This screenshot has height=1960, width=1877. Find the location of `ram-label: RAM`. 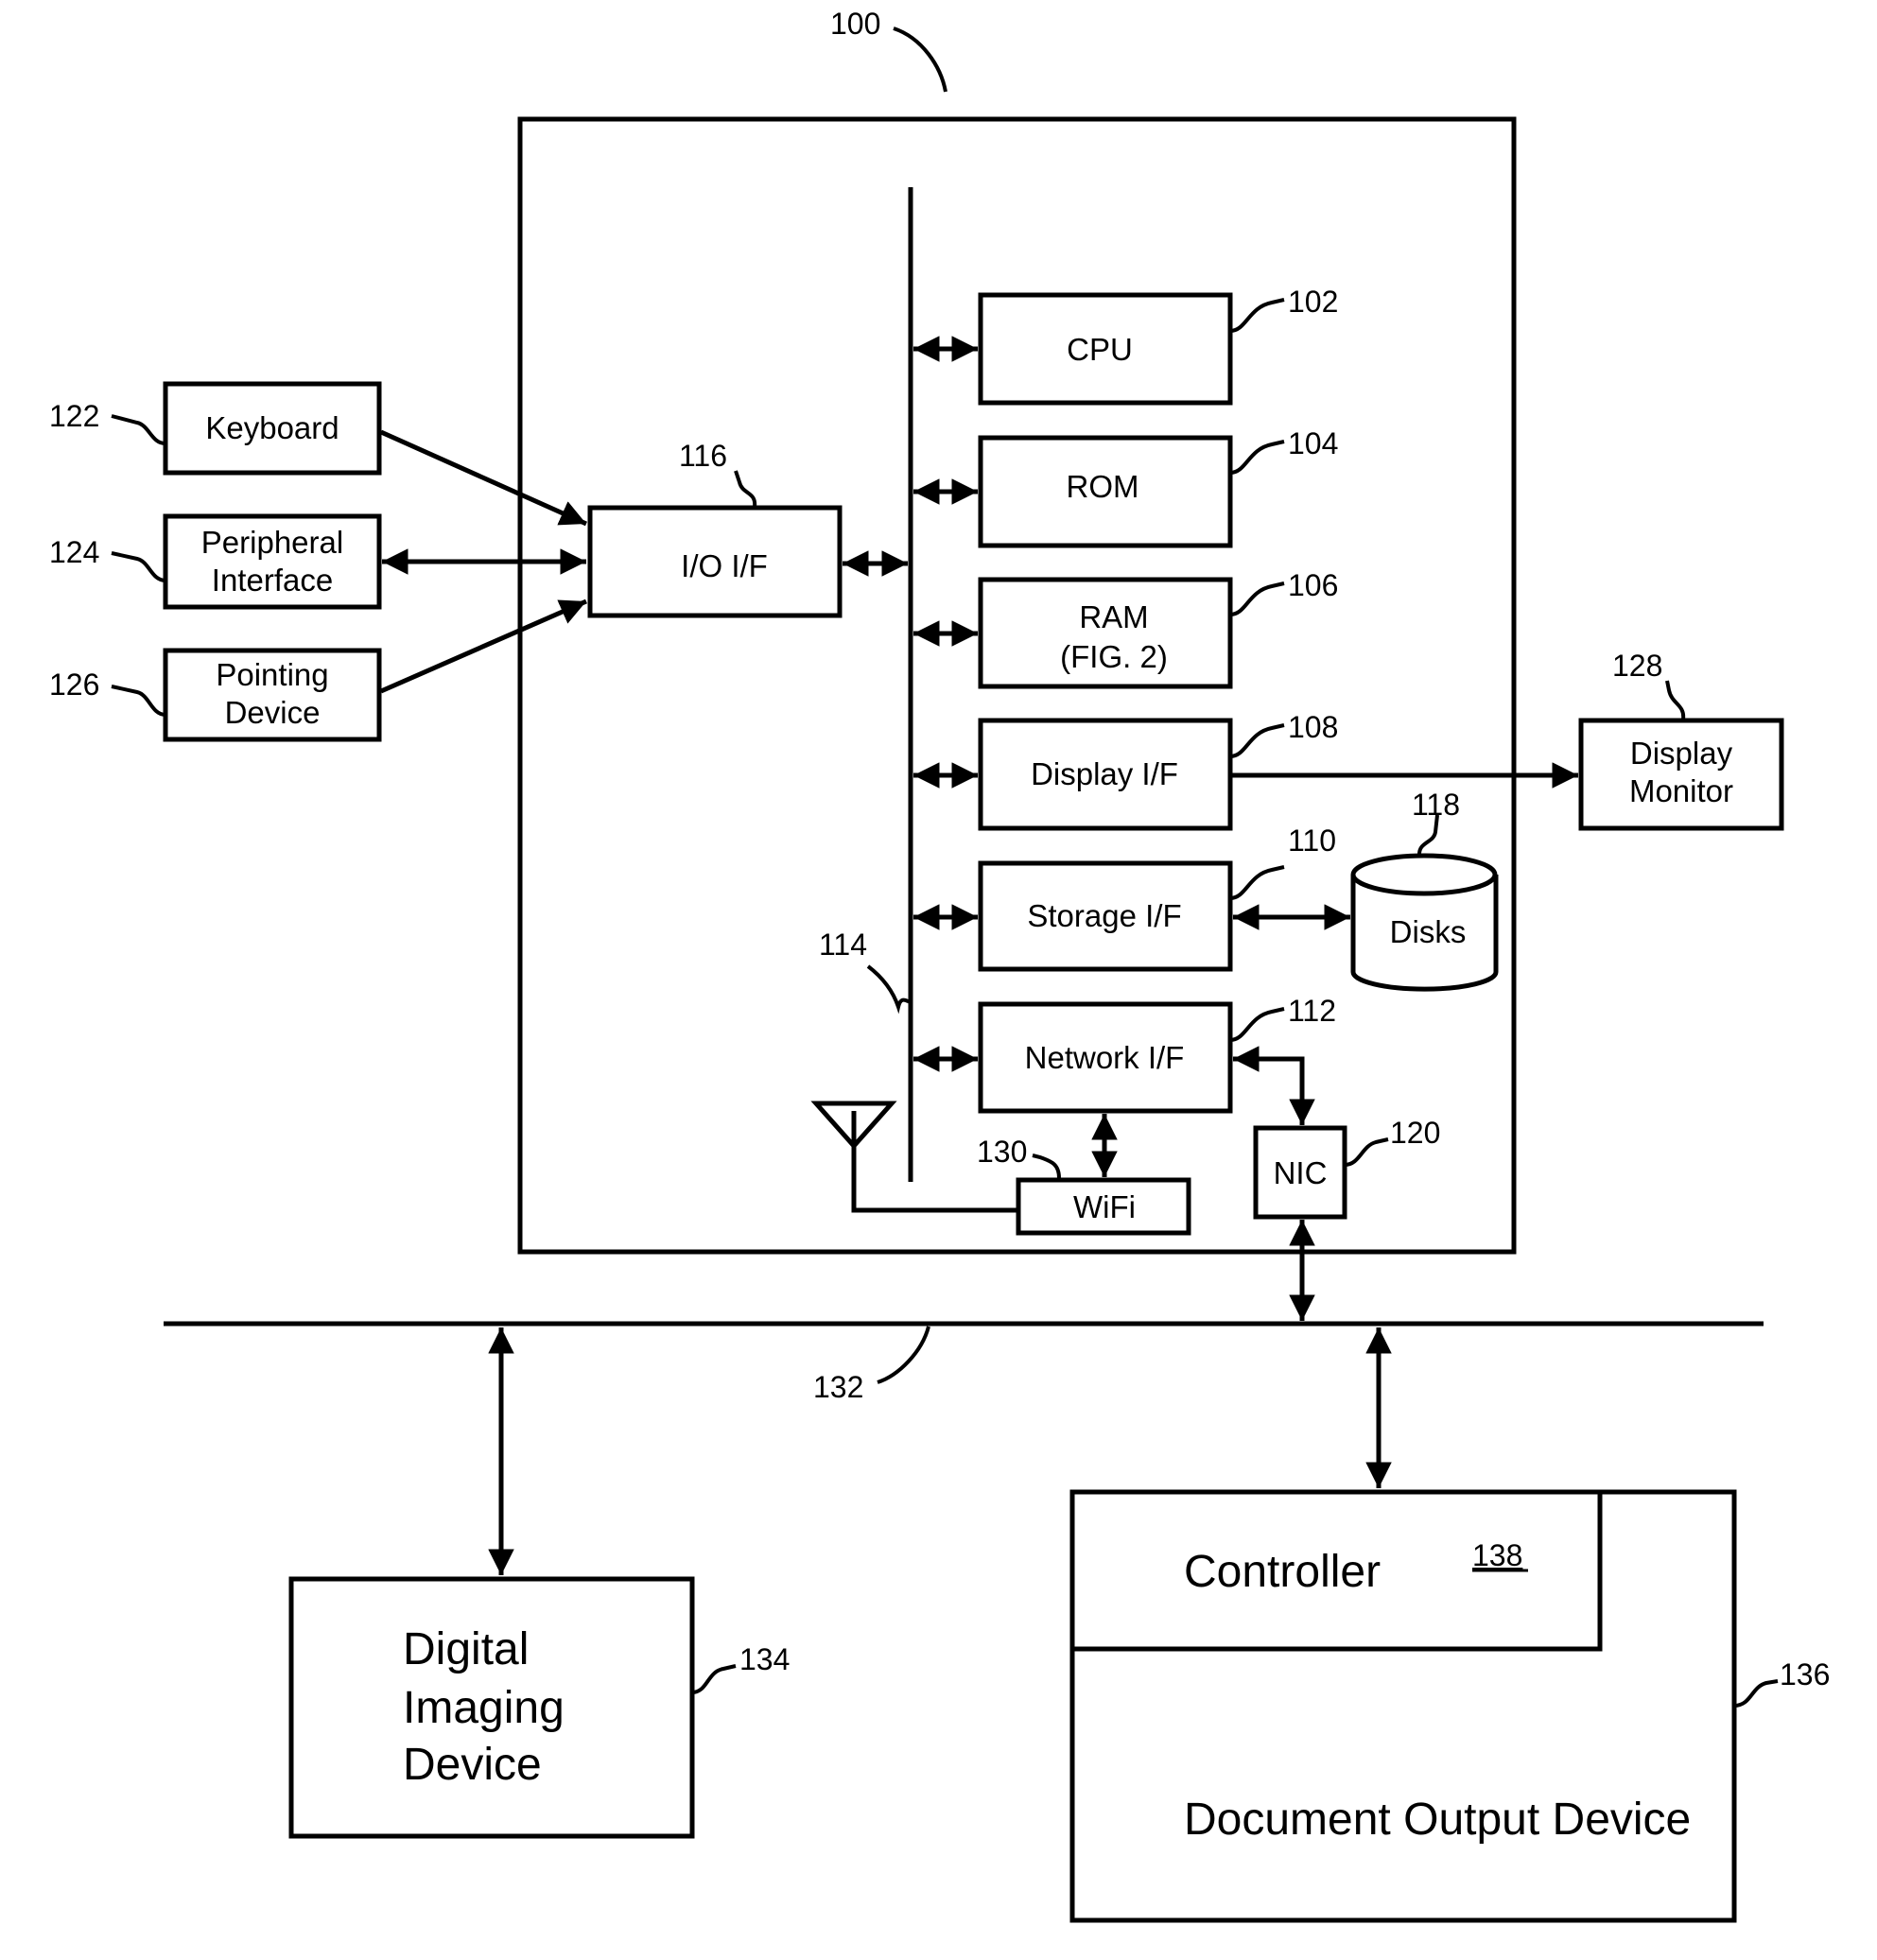

ram-label: RAM is located at coordinates (1113, 617).